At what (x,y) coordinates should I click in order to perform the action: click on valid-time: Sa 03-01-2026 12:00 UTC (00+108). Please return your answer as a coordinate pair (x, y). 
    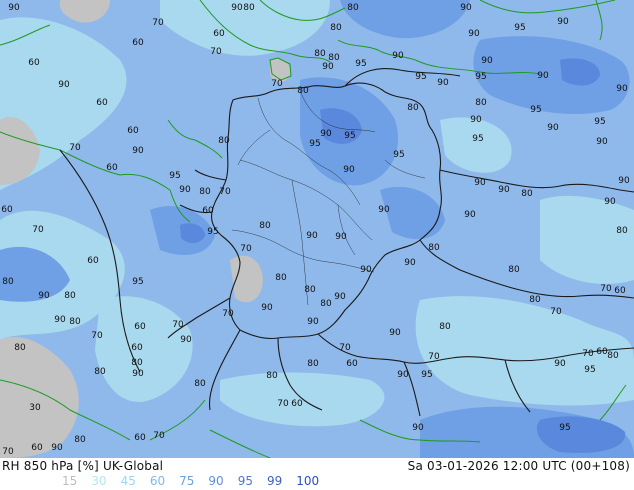
    Looking at the image, I should click on (518, 466).